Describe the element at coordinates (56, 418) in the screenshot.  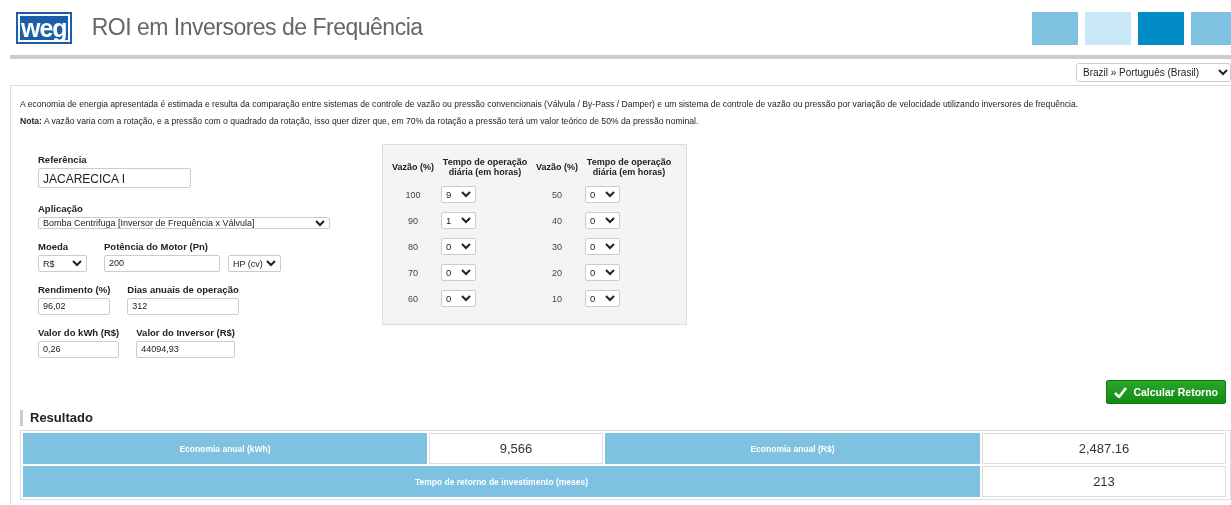
I see `section-title: Resultado` at that location.